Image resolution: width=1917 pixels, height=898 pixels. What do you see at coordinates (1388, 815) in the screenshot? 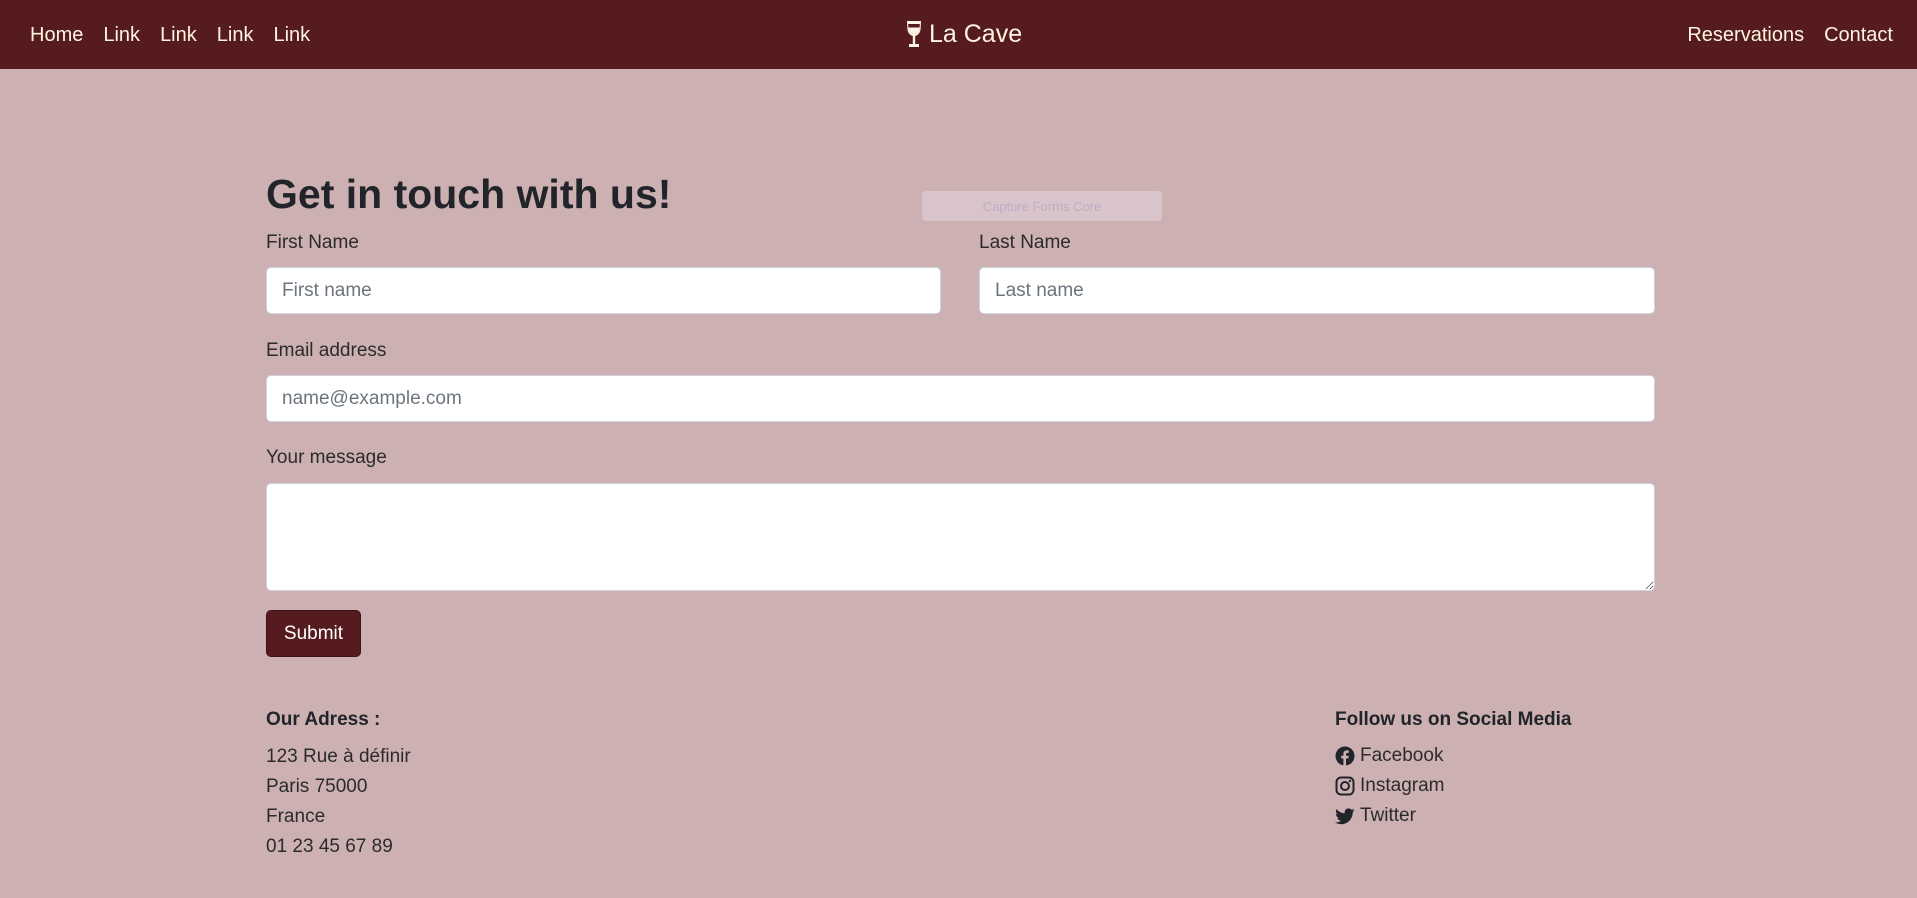
I see `twitter-label: Twitter` at bounding box center [1388, 815].